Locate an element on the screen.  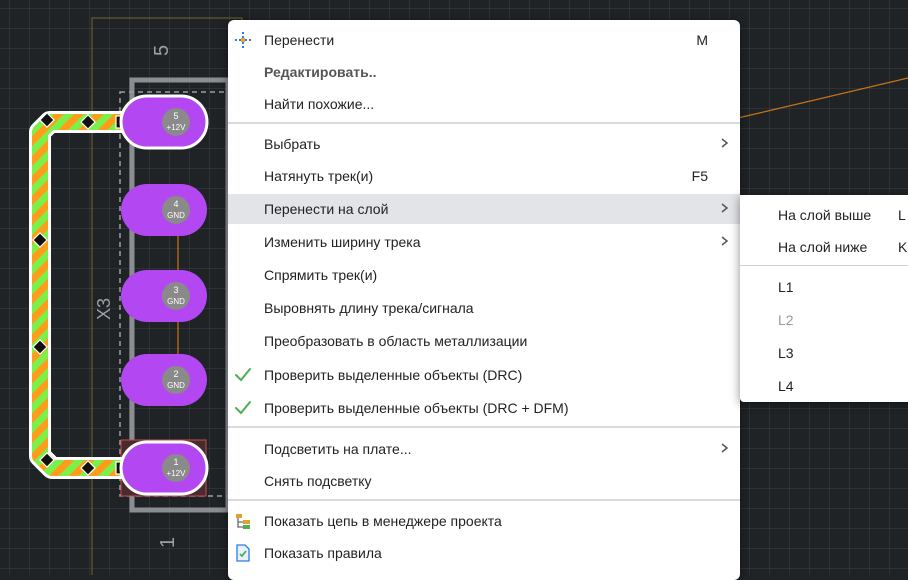
shortcut-label: K is located at coordinates (903, 247).